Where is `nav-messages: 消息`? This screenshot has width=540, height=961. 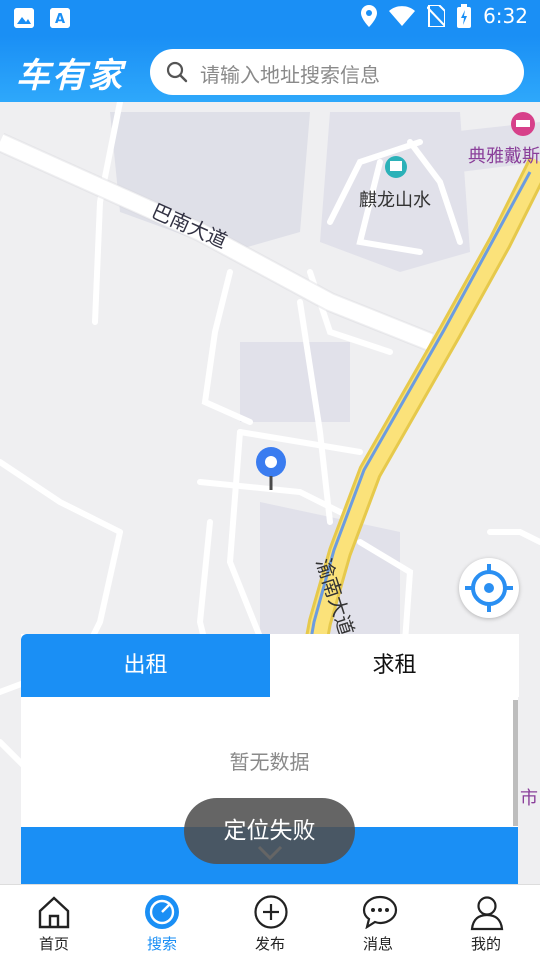
nav-messages: 消息 is located at coordinates (378, 923).